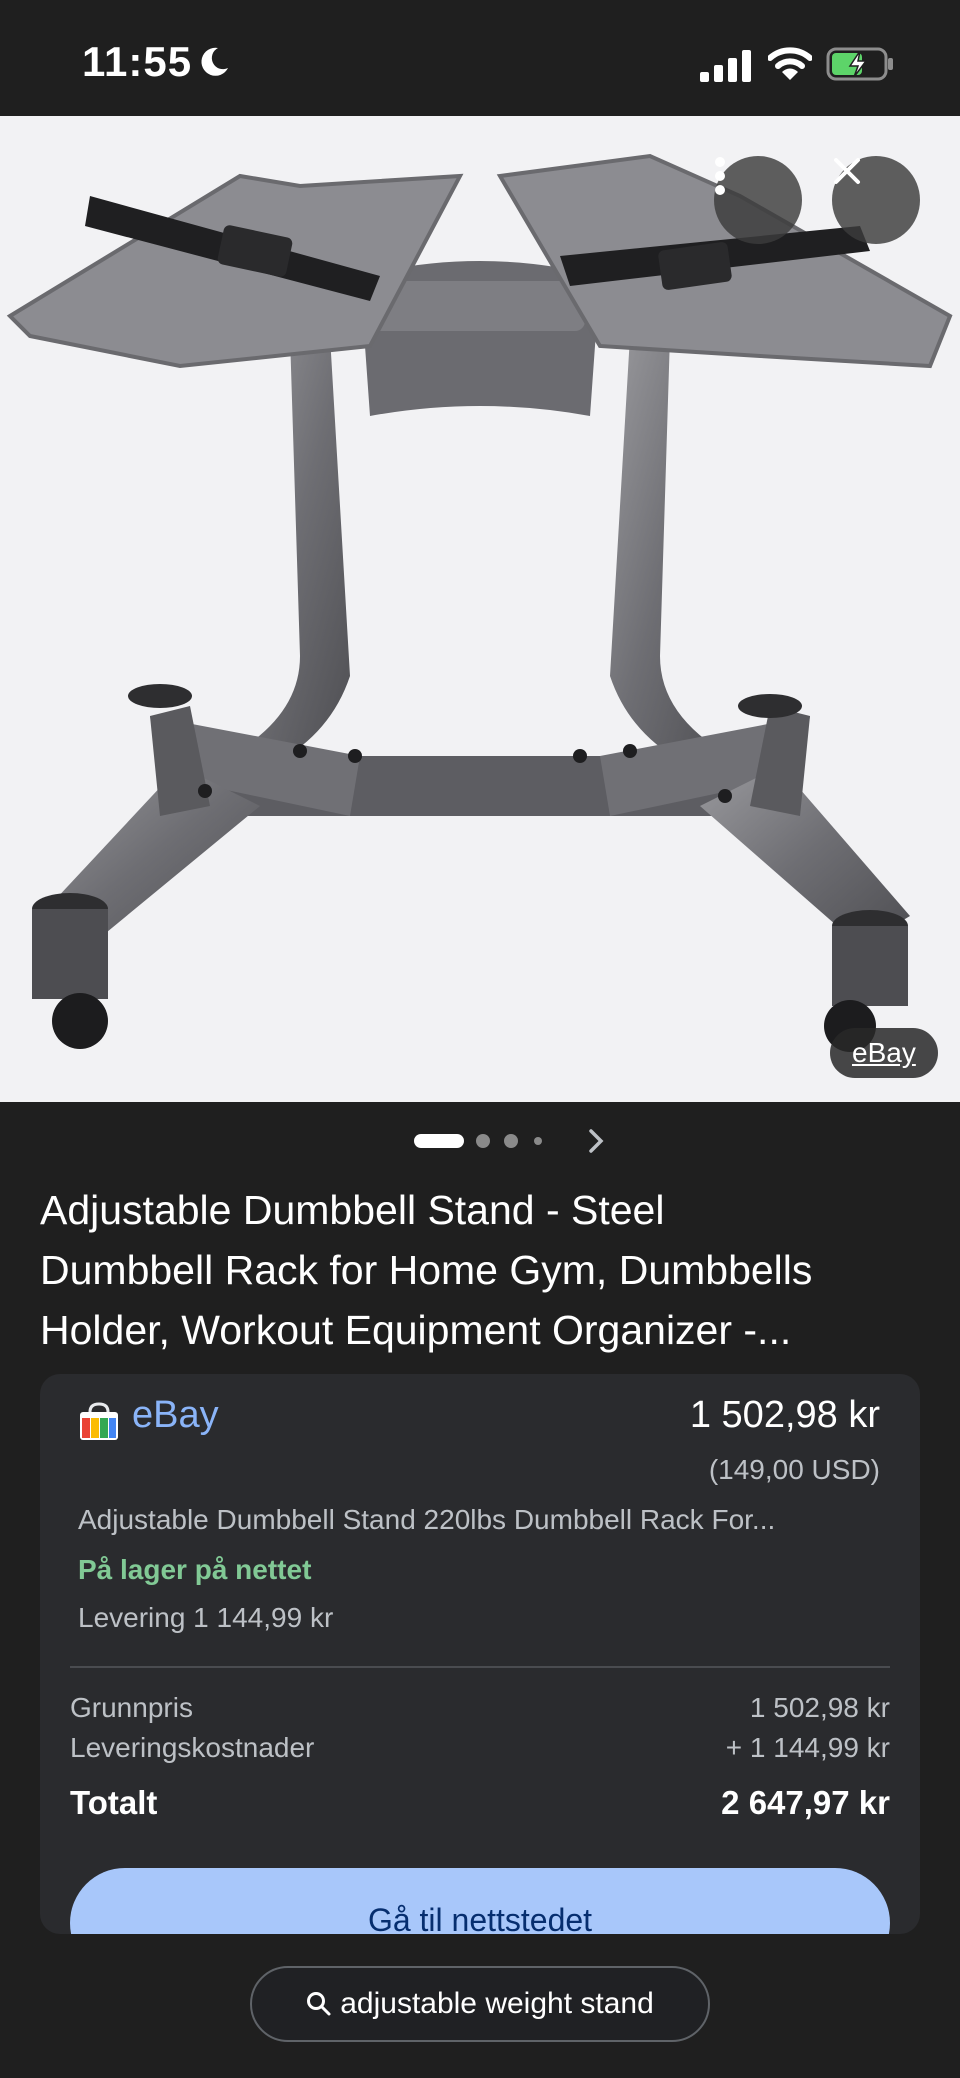 The image size is (960, 2078). Describe the element at coordinates (784, 1415) in the screenshot. I see `offer-price: 1 502,98 kr` at that location.